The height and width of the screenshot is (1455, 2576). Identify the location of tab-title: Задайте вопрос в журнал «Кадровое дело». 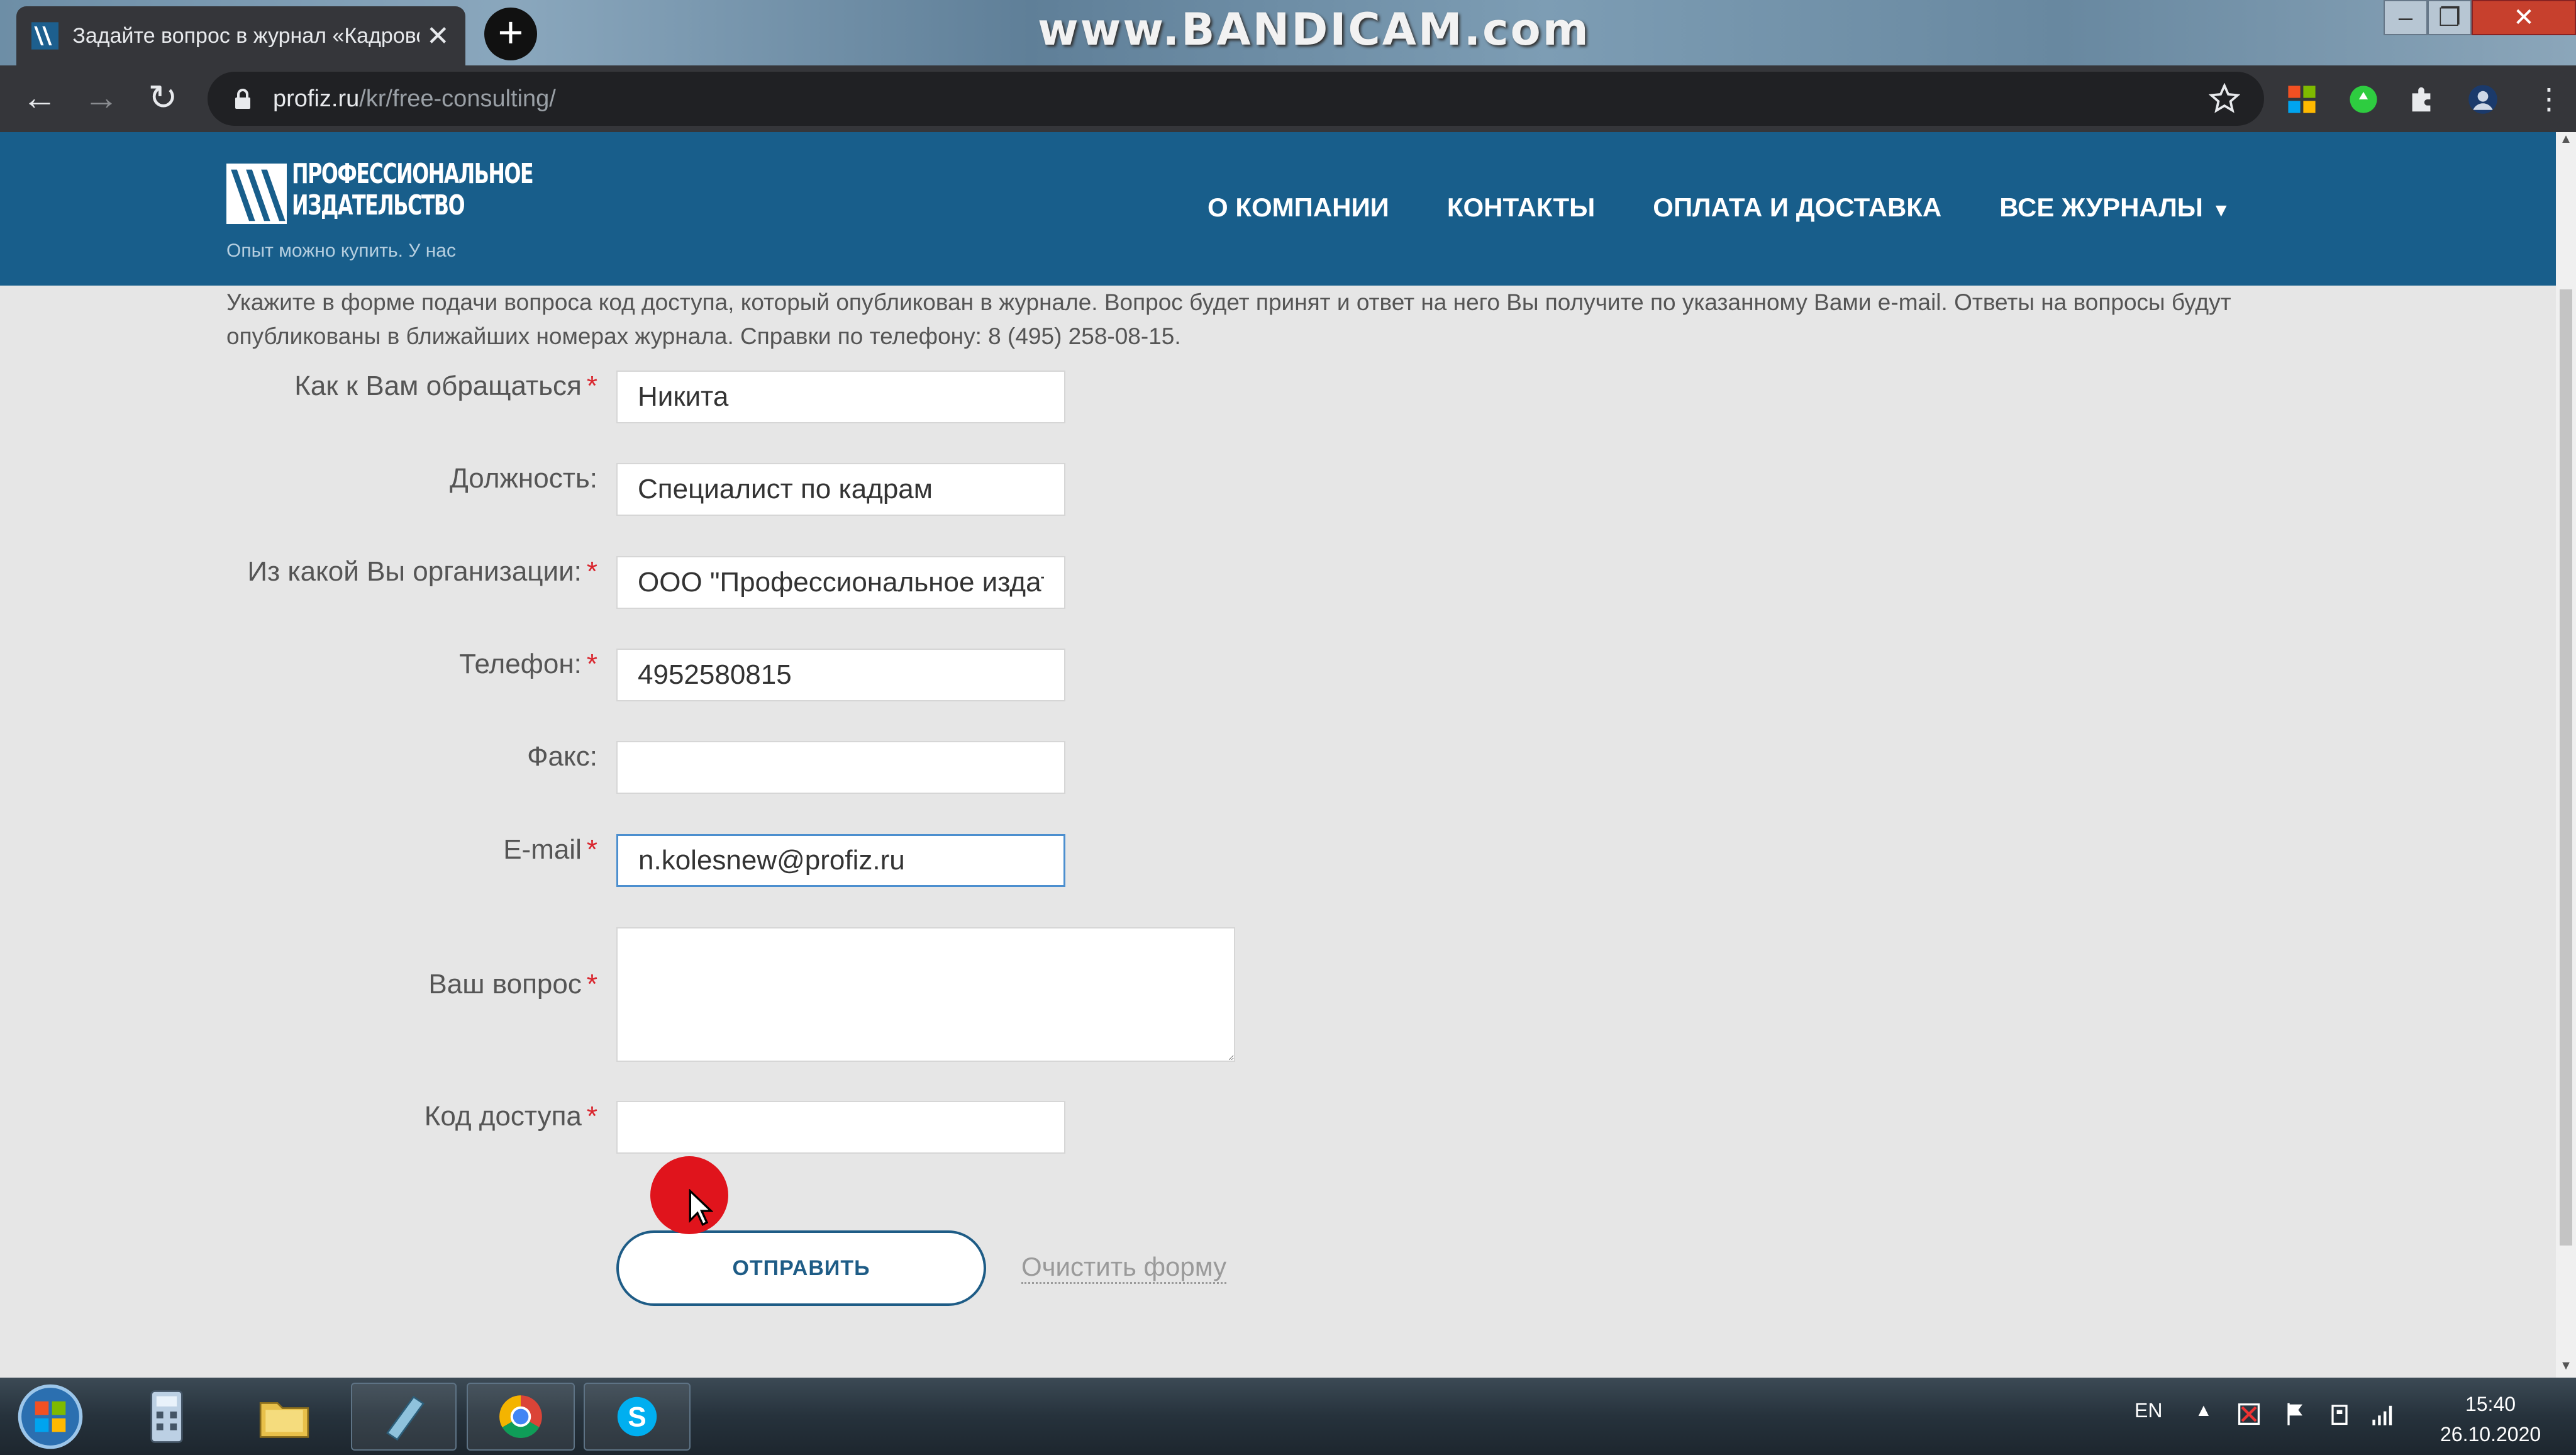
(245, 35).